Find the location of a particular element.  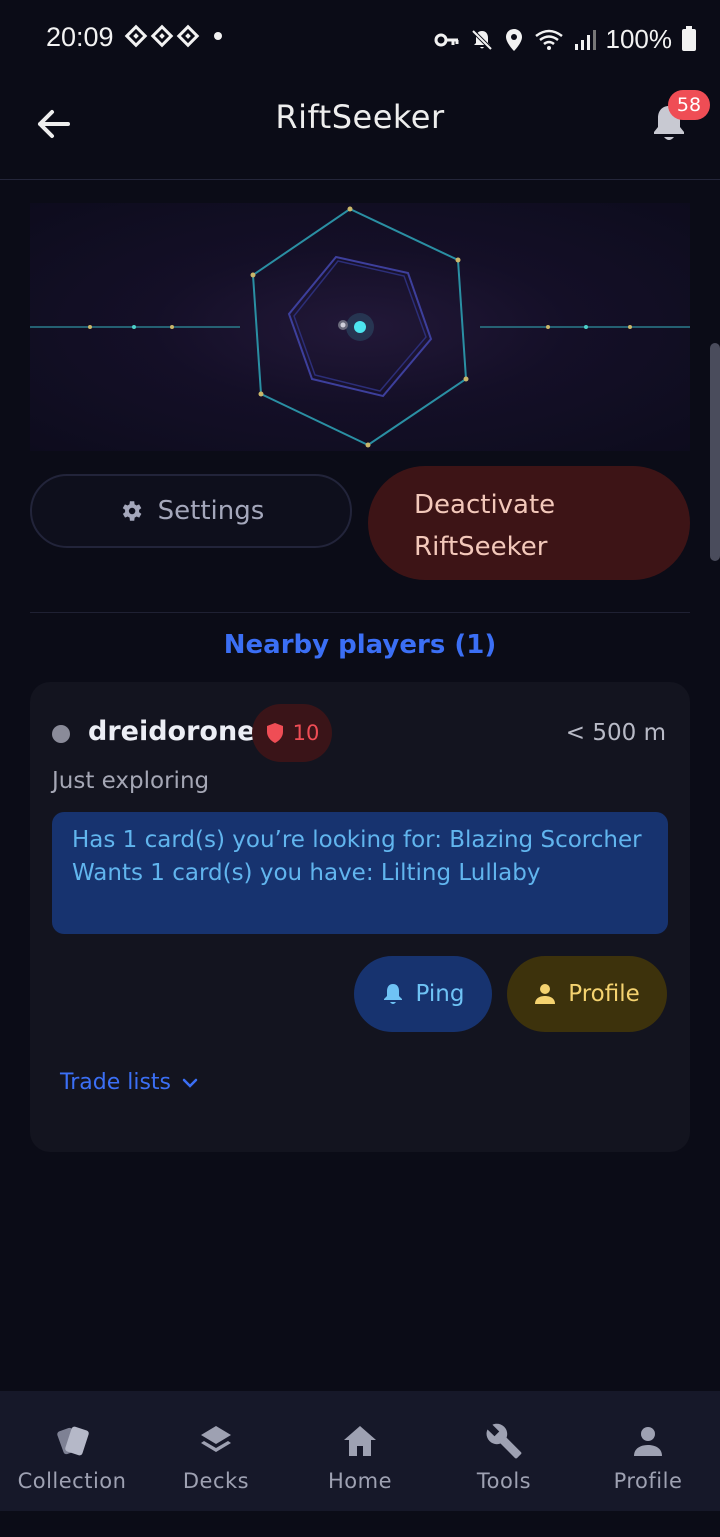

settings-button: Settings is located at coordinates (191, 511).